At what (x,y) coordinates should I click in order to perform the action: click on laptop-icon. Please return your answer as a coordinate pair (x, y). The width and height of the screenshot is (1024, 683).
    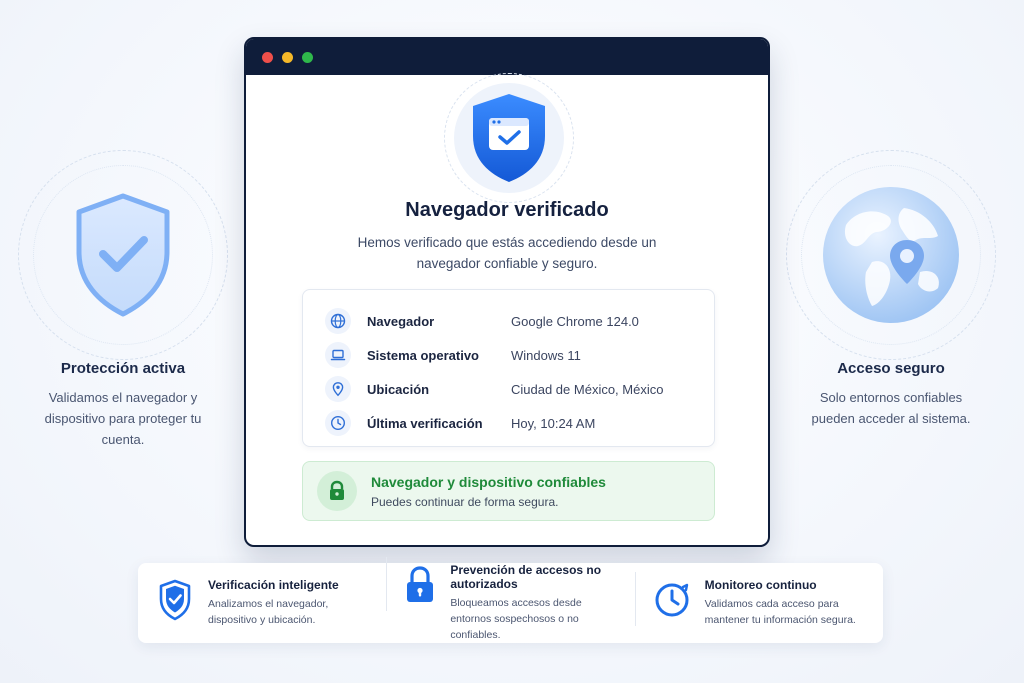
    Looking at the image, I should click on (338, 355).